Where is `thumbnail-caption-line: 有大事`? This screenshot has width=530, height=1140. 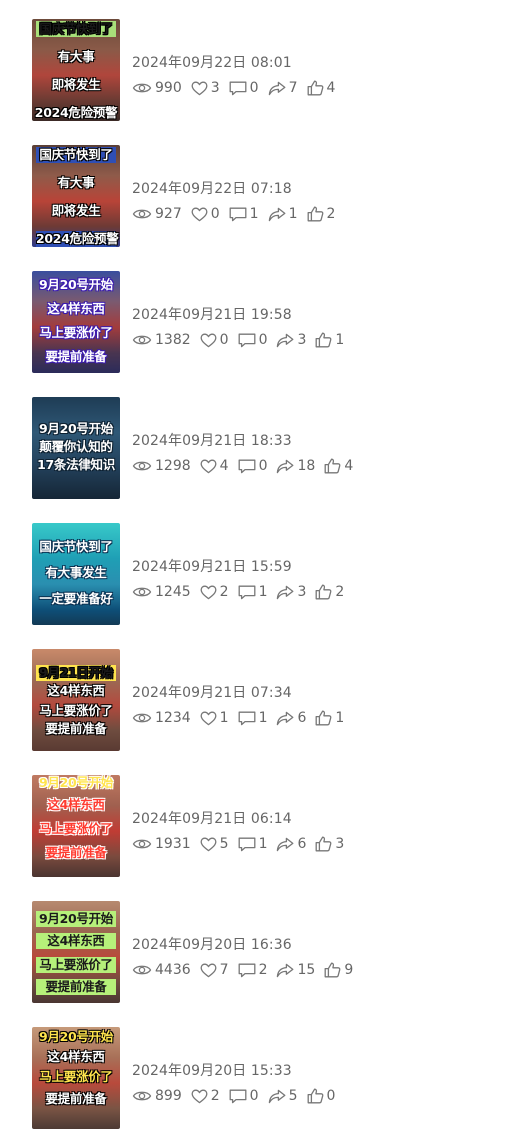 thumbnail-caption-line: 有大事 is located at coordinates (76, 56).